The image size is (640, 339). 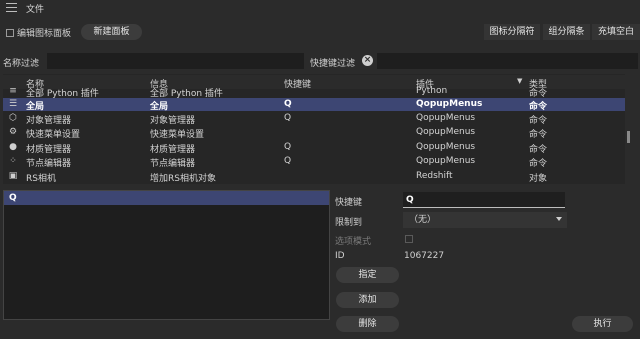 I want to click on edit-icon-panel-label: 编辑图标面板, so click(x=44, y=34).